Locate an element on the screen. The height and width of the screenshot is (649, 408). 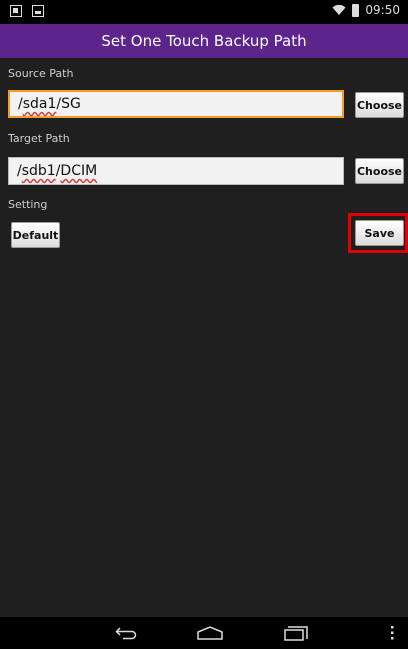
status-right: 09:50 is located at coordinates (366, 10).